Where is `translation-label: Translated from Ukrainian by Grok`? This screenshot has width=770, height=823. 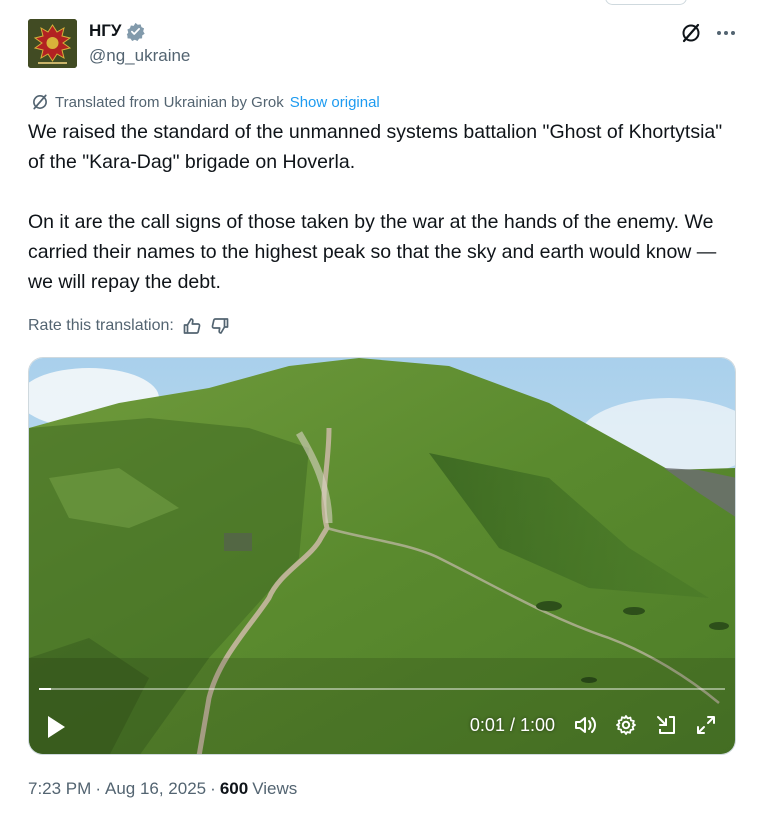
translation-label: Translated from Ukrainian by Grok is located at coordinates (169, 102).